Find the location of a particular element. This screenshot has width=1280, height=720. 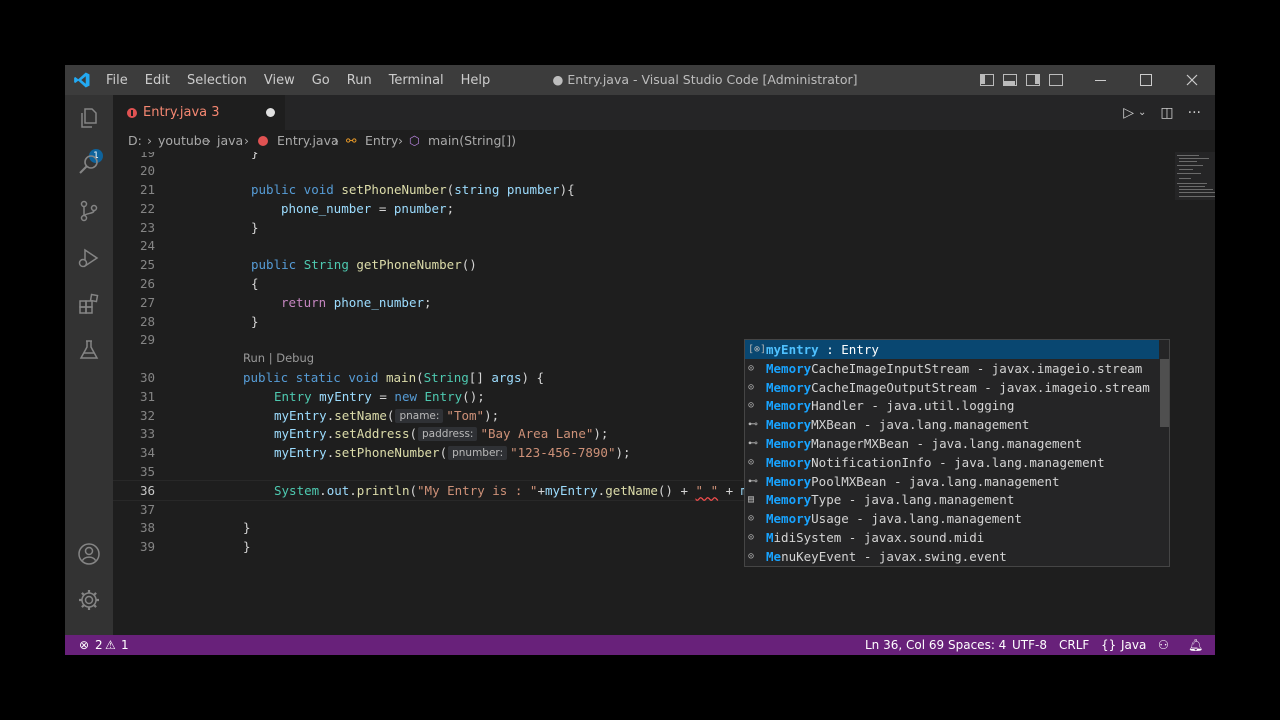

editor-actions: ▷ ⌄ ◫ ··· is located at coordinates (1169, 112).